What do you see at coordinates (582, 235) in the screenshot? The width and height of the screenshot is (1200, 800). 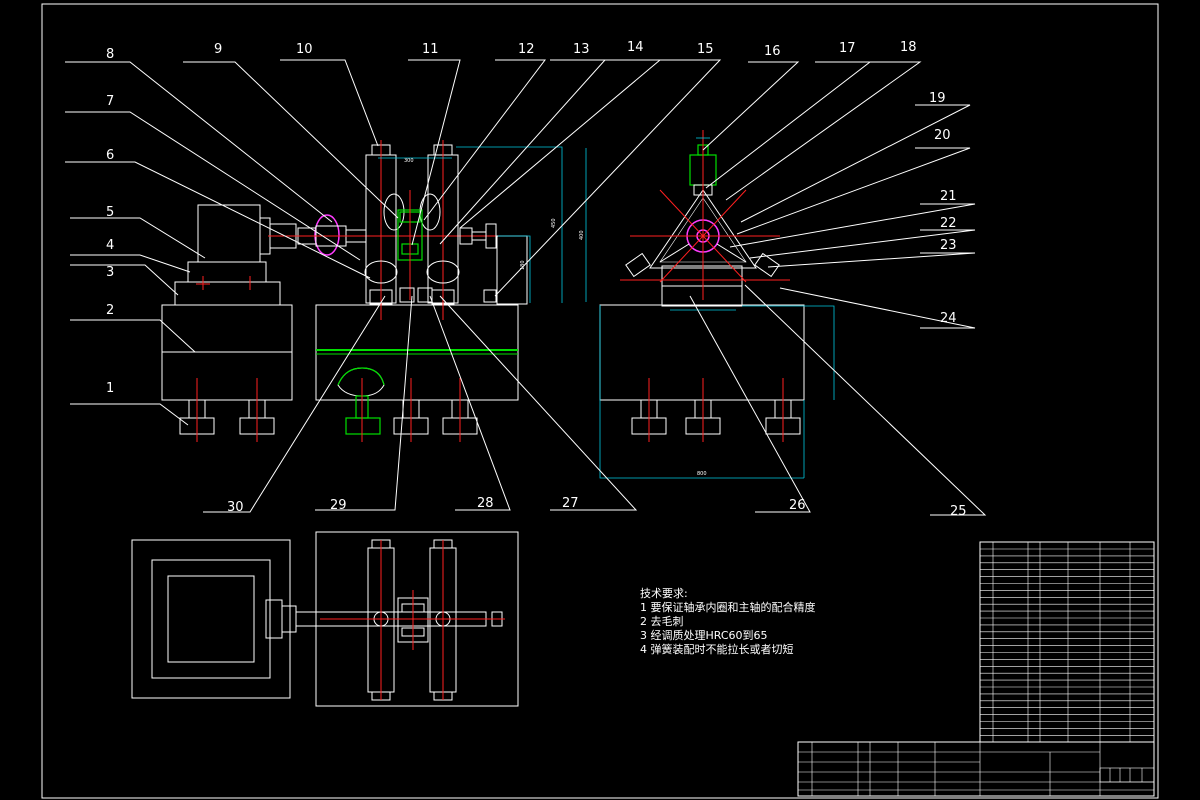 I see `svg-text: 400` at bounding box center [582, 235].